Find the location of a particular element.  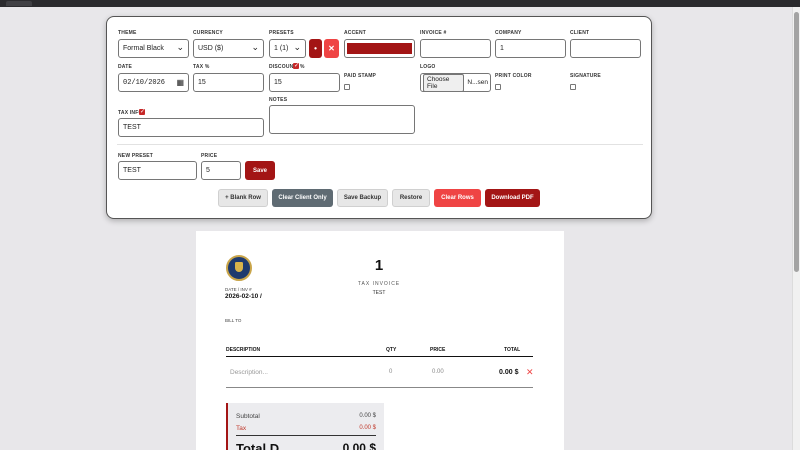

accent-color-picker is located at coordinates (379, 48).